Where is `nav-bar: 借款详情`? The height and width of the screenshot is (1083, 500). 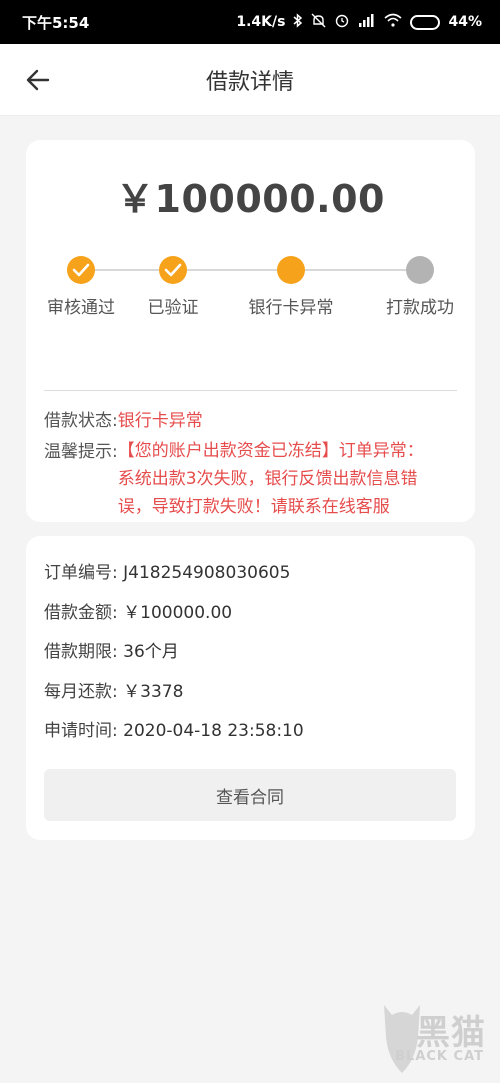
nav-bar: 借款详情 is located at coordinates (250, 80).